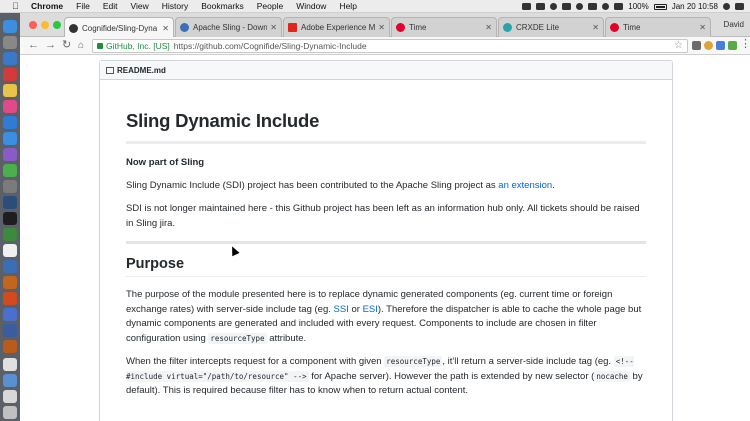 The width and height of the screenshot is (750, 421). Describe the element at coordinates (745, 44) in the screenshot. I see `chrome-menu-icon: ⋮` at that location.